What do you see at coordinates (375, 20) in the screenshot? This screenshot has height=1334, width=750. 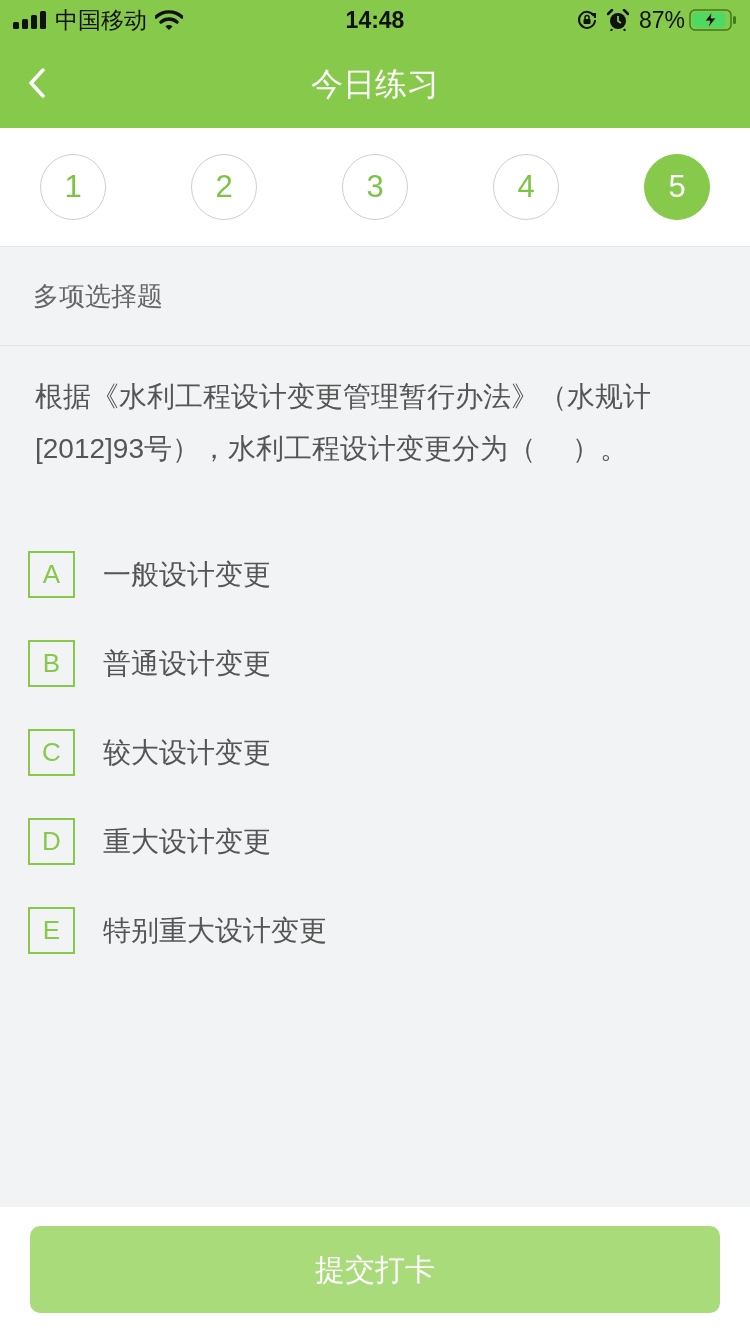 I see `status-time: 14:48` at bounding box center [375, 20].